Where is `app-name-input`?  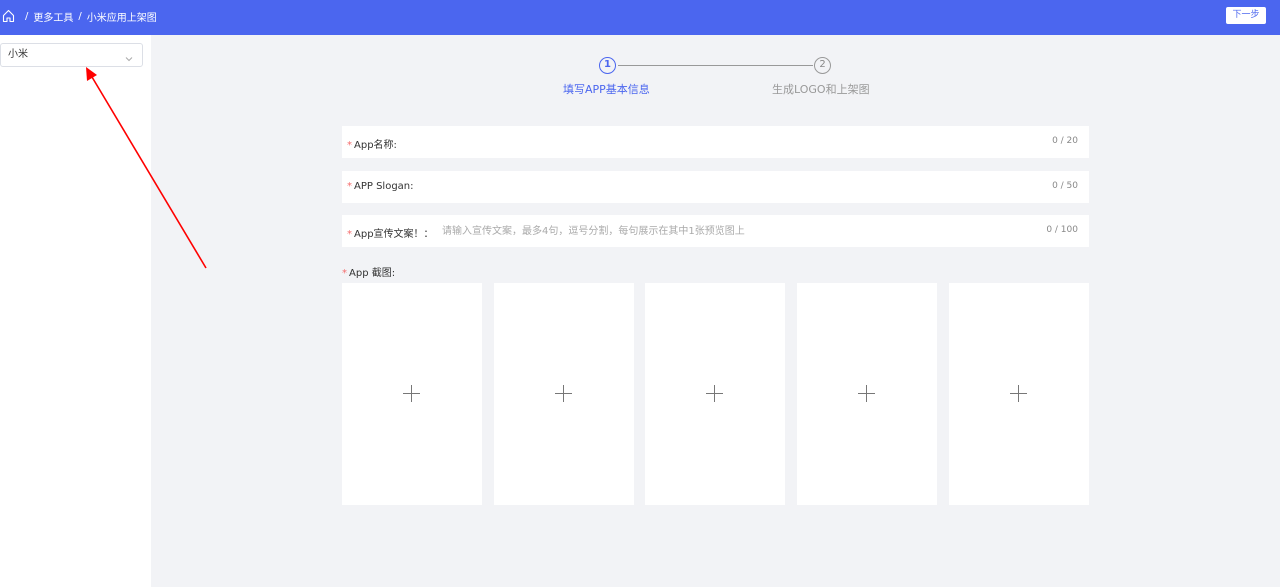 app-name-input is located at coordinates (712, 142).